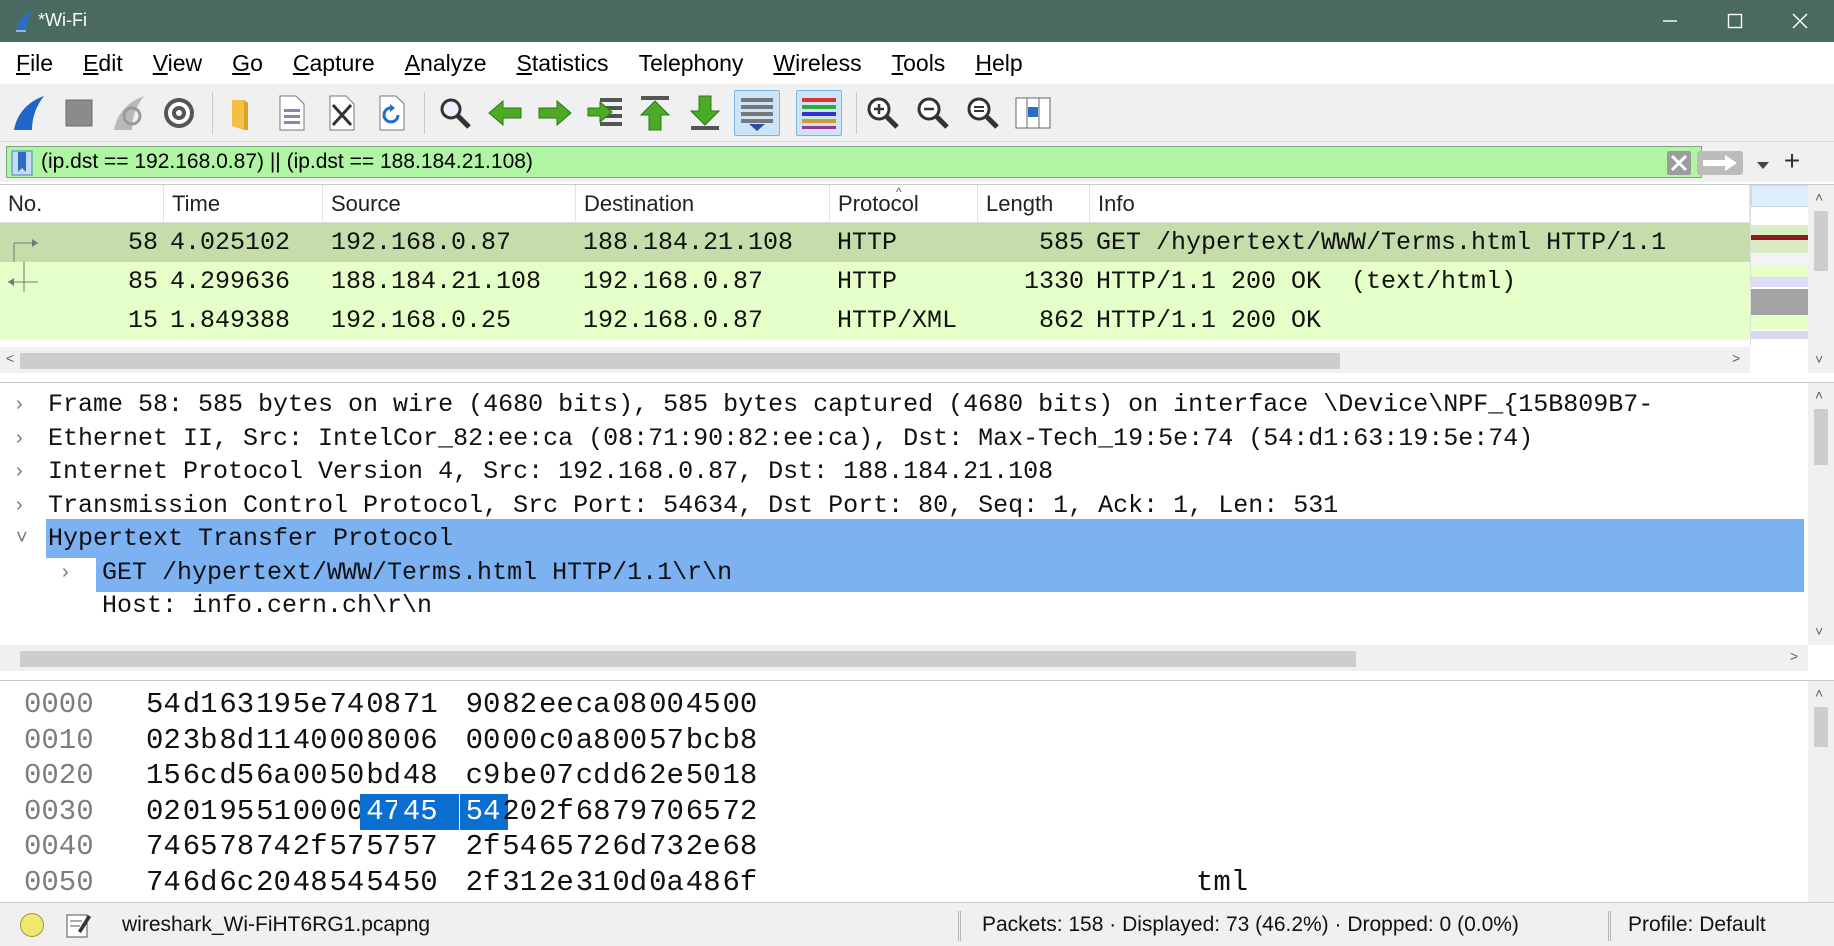 This screenshot has height=946, width=1834. What do you see at coordinates (179, 113) in the screenshot?
I see `capture-options-button` at bounding box center [179, 113].